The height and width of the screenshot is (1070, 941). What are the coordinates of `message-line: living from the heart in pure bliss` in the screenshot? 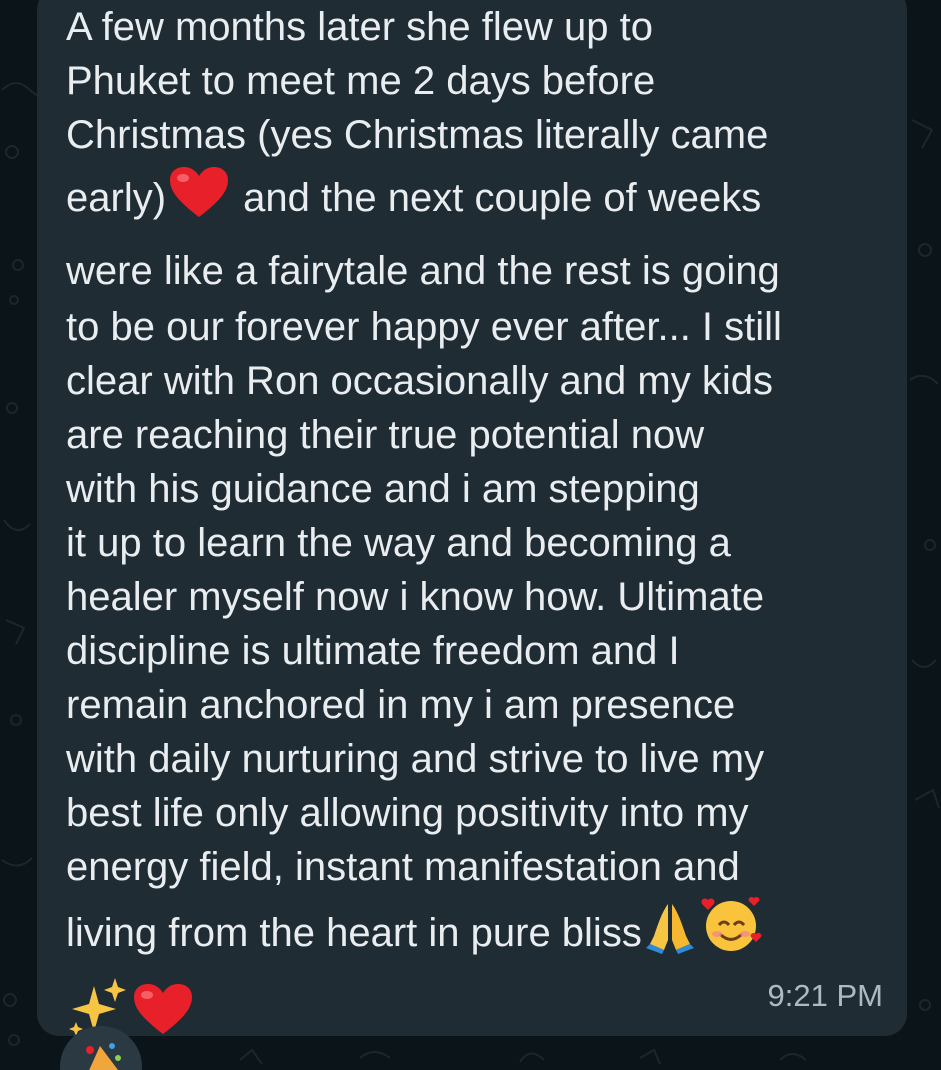 It's located at (354, 933).